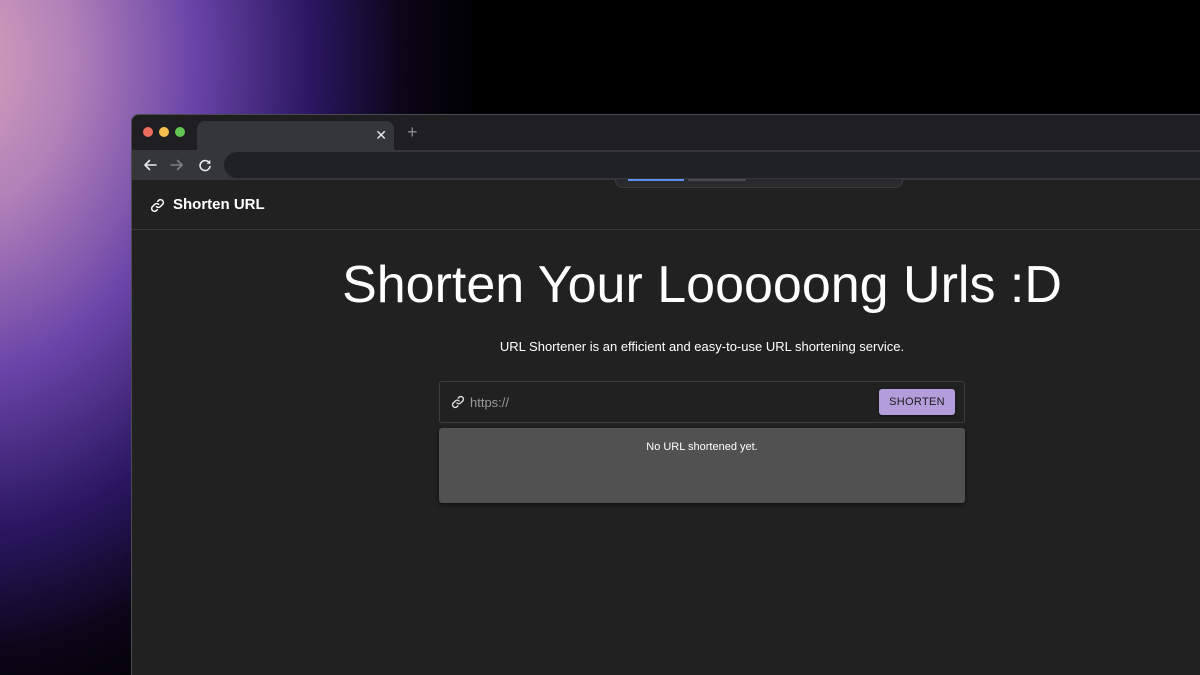  Describe the element at coordinates (759, 183) in the screenshot. I see `overlay-popup-edge` at that location.